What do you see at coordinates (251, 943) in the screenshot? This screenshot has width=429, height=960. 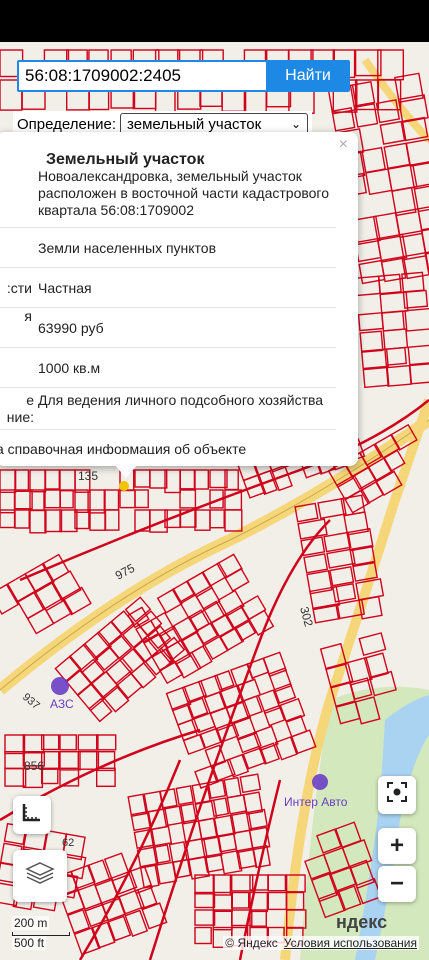 I see `copyright-text: © Яндекс` at bounding box center [251, 943].